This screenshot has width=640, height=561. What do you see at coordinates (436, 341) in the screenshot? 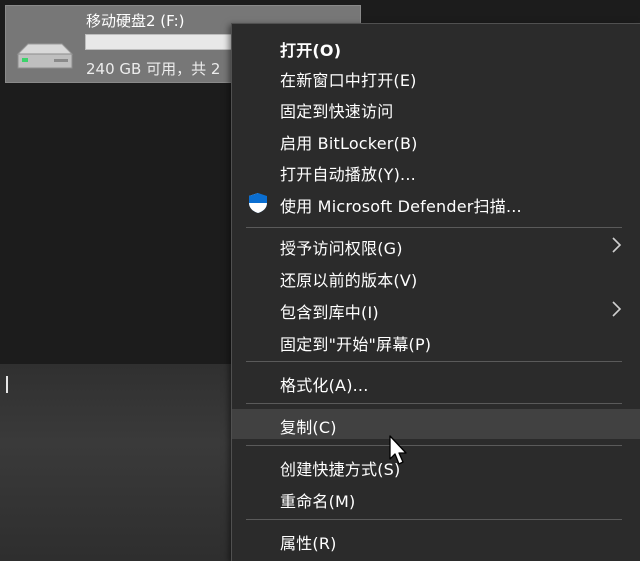
I see `menu-item-pin-start: 固定到"开始"屏幕(P)` at bounding box center [436, 341].